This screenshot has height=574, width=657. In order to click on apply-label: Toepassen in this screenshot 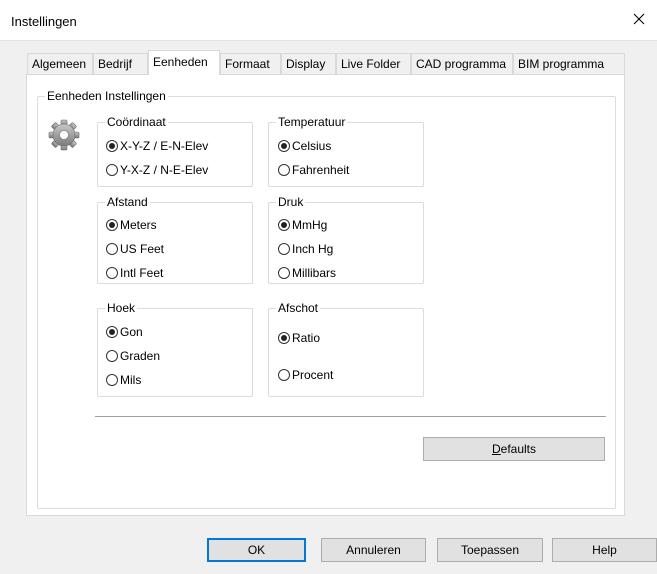, I will do `click(490, 550)`.